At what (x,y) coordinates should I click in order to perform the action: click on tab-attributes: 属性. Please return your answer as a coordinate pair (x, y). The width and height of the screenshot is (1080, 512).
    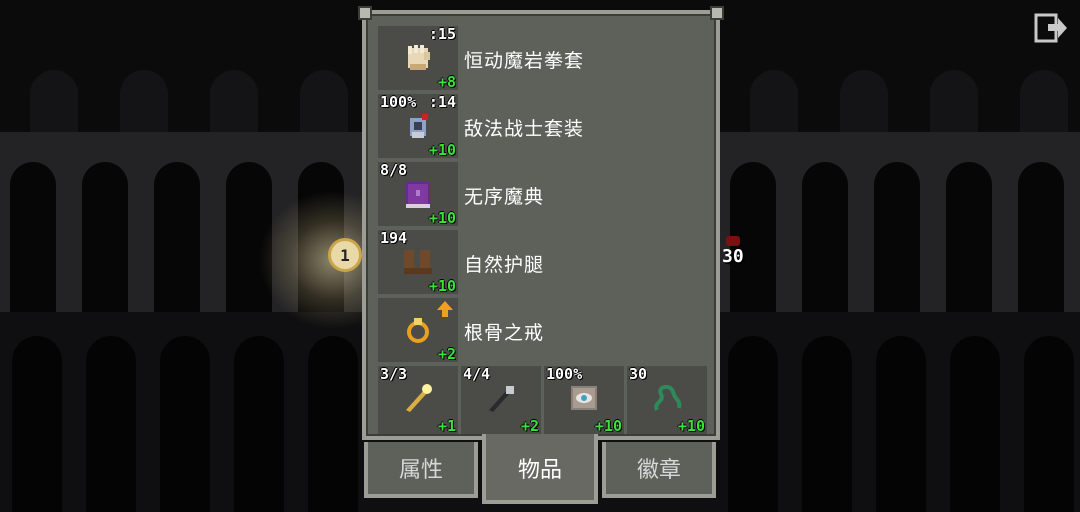
    Looking at the image, I should click on (421, 470).